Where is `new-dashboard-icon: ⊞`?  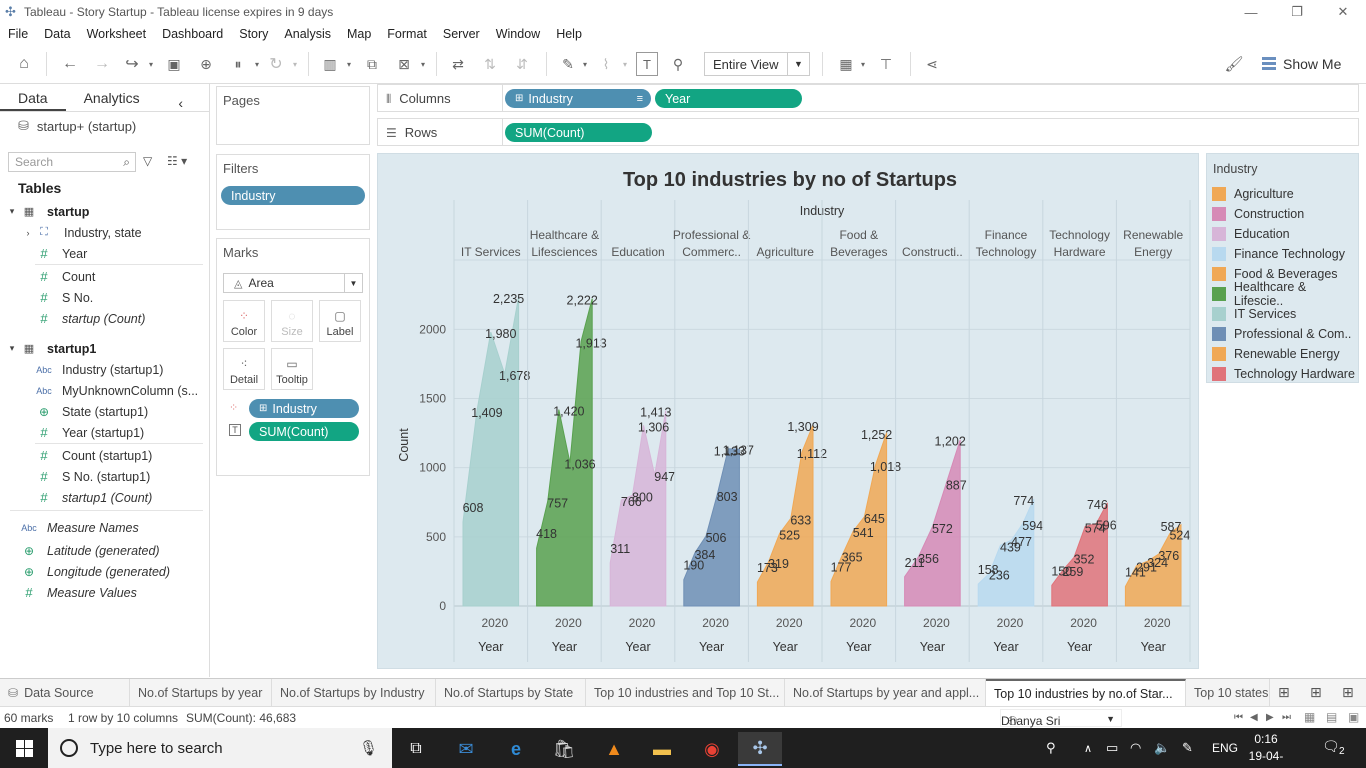
new-dashboard-icon: ⊞ is located at coordinates (1316, 692).